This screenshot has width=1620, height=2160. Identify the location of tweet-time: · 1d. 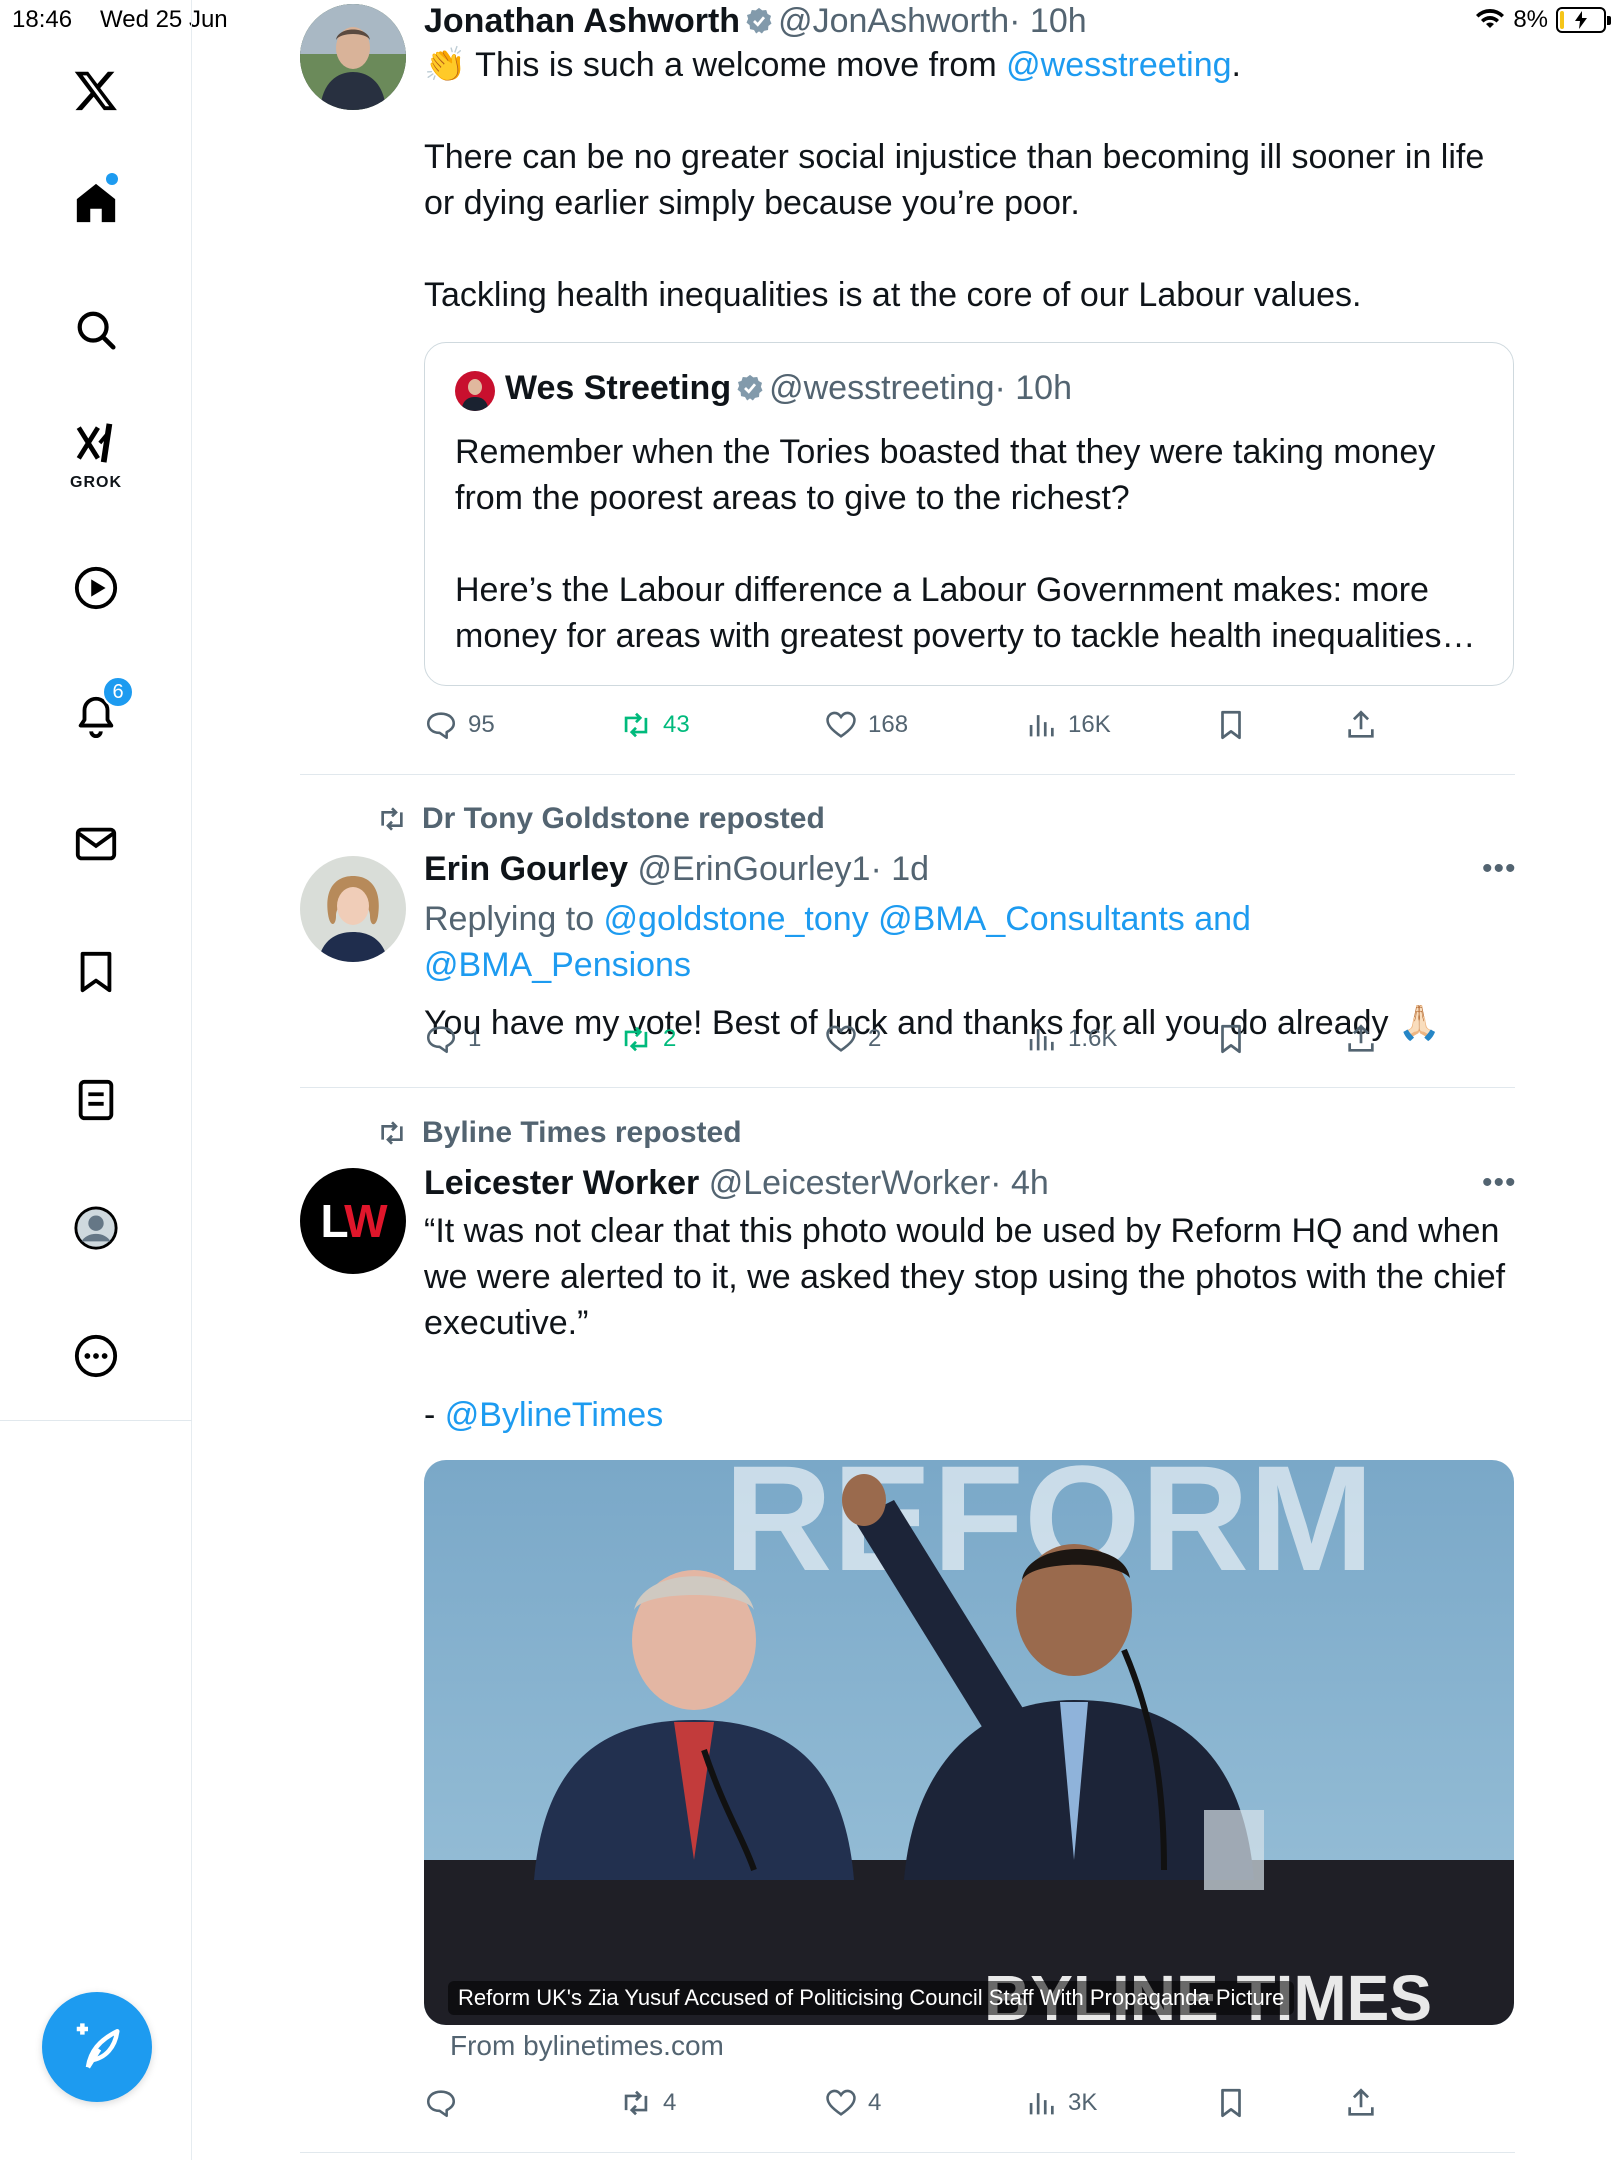
(899, 869).